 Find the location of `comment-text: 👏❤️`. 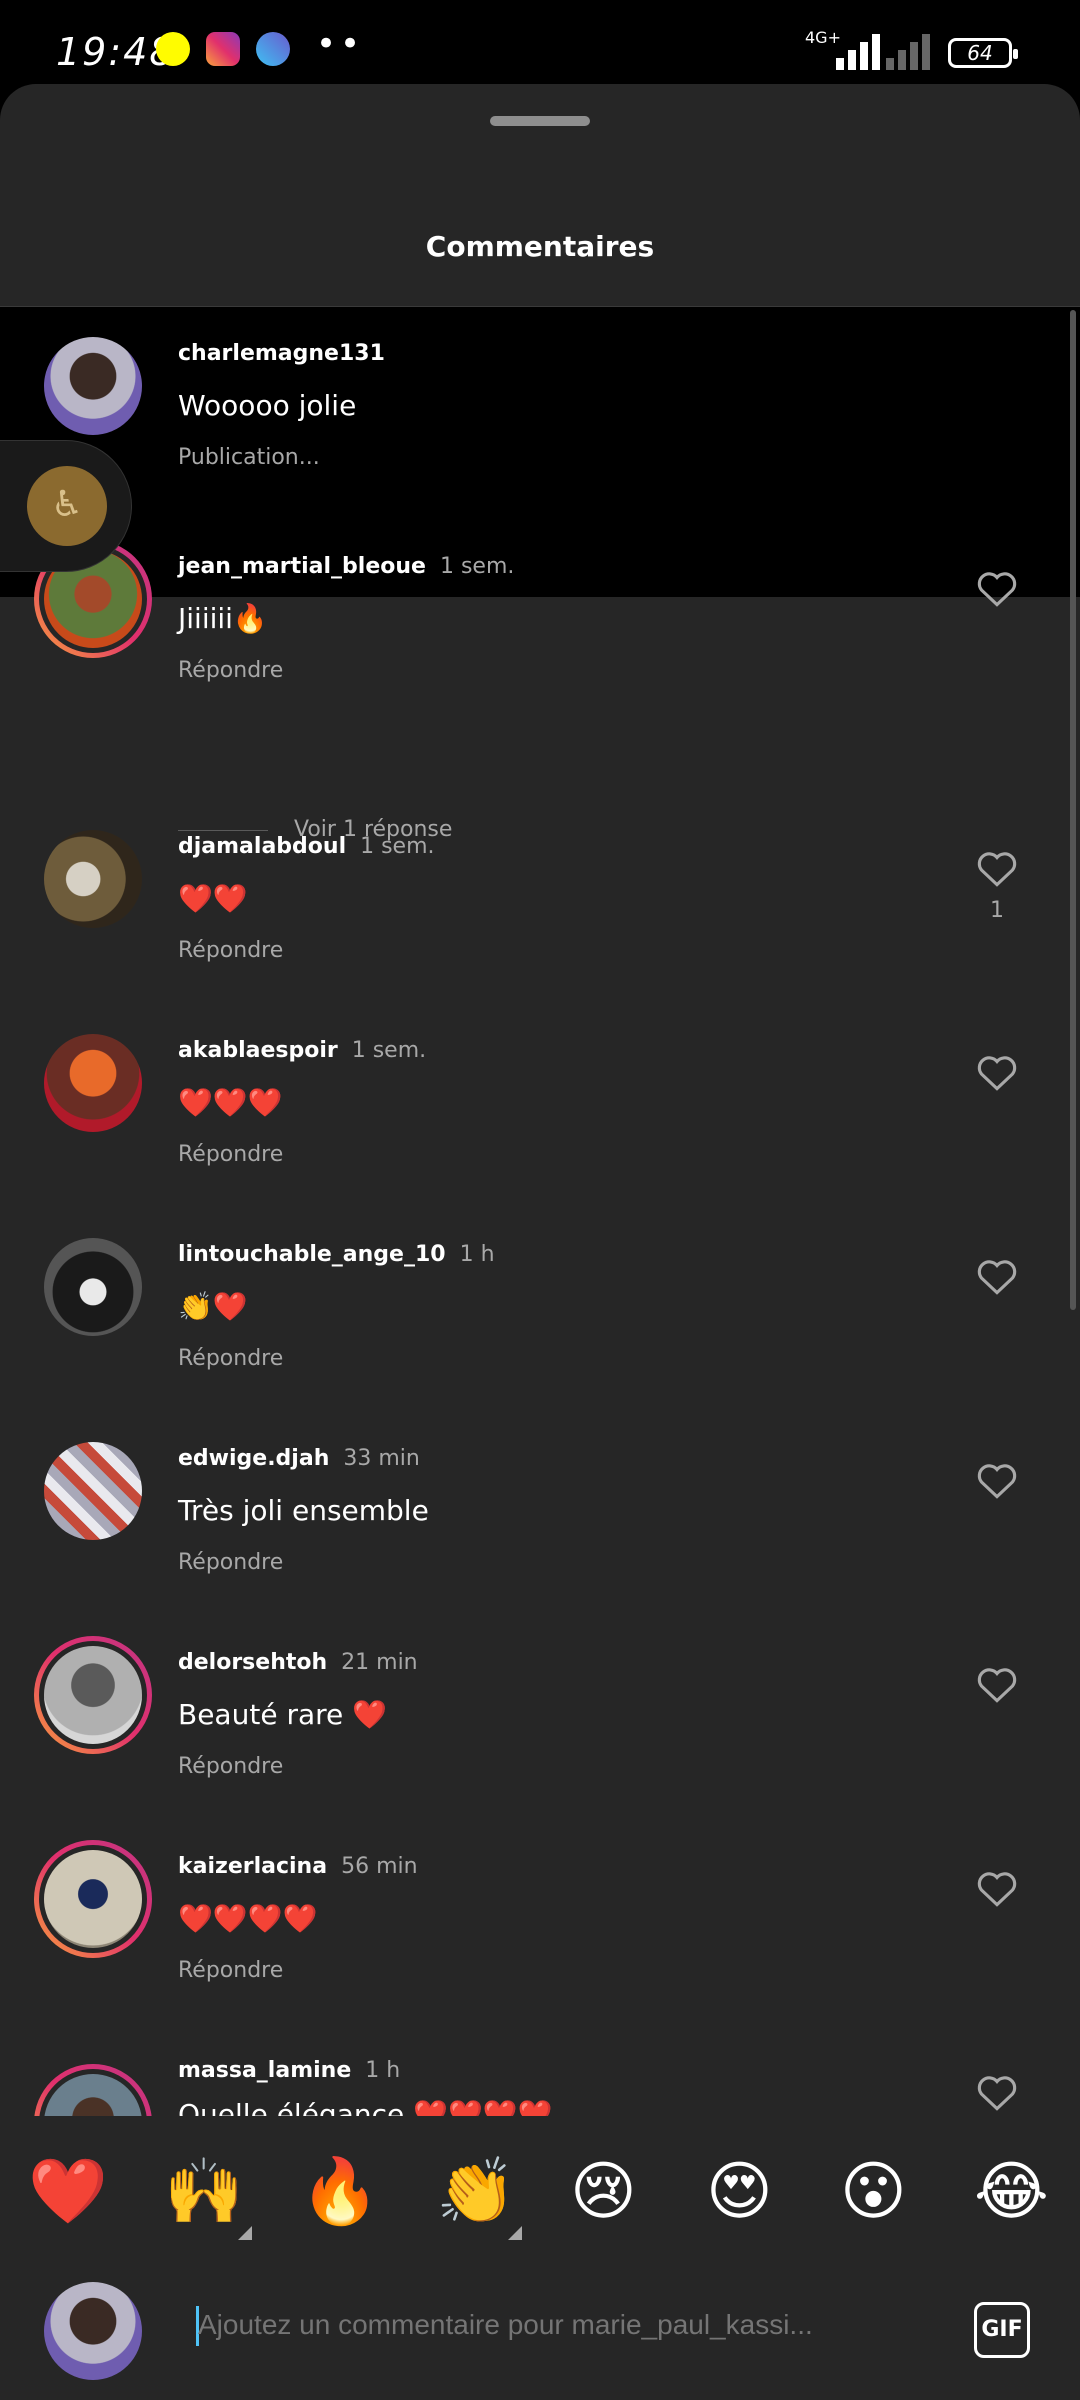

comment-text: 👏❤️ is located at coordinates (213, 1306).